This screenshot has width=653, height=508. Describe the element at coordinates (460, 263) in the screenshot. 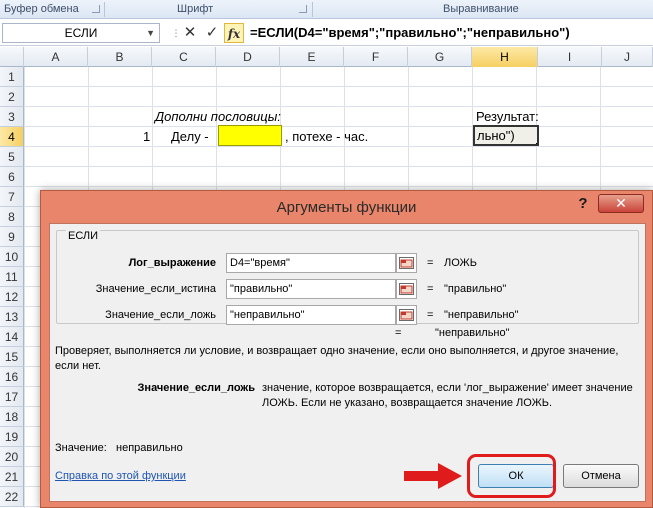

I see `arg-result-logical-test: ЛОЖЬ` at that location.